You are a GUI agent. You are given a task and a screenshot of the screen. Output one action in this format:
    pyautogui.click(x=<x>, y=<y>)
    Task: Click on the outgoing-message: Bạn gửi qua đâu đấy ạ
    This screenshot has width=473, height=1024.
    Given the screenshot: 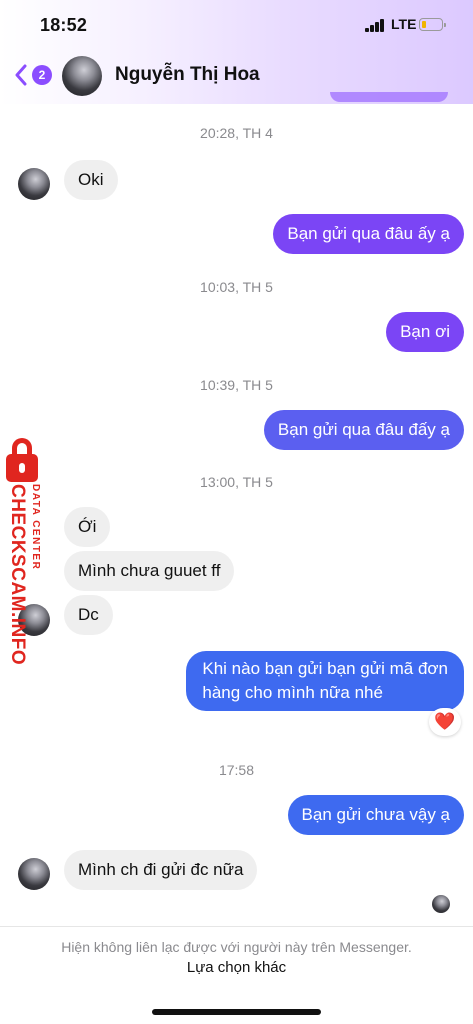 What is the action you would take?
    pyautogui.click(x=363, y=430)
    